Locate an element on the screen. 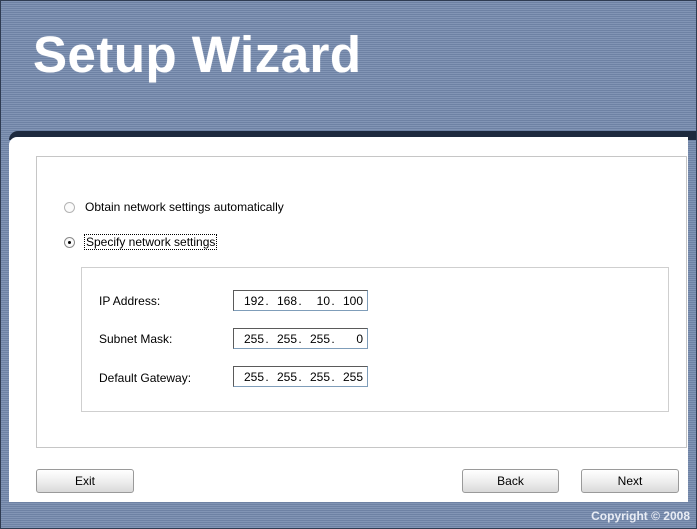  default-gateway-label: Default Gateway: is located at coordinates (145, 378).